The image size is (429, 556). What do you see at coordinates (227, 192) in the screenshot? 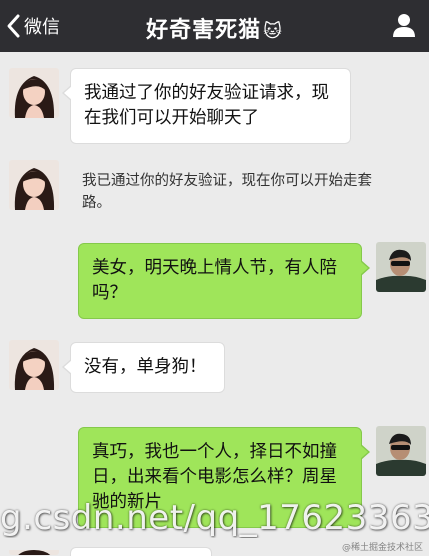
I see `message-text-plain: 我已通过你的好友验证，现在你可以开始走套路。` at bounding box center [227, 192].